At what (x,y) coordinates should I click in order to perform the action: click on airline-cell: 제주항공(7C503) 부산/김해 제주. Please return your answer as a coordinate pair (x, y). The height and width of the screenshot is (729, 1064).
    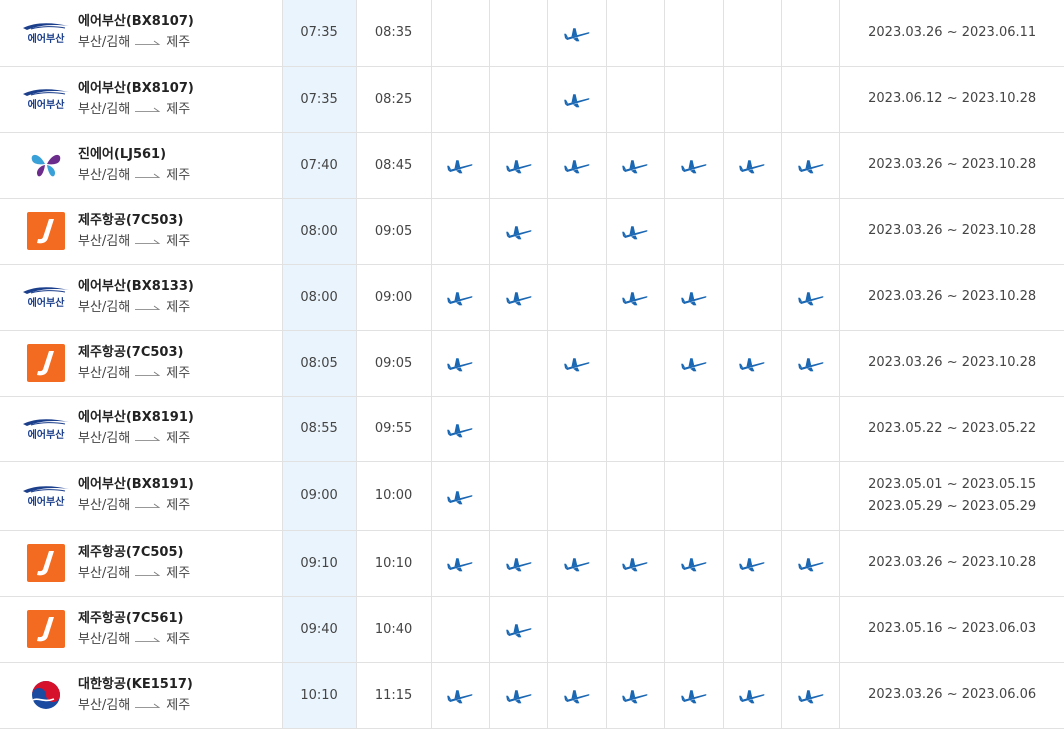
    Looking at the image, I should click on (141, 231).